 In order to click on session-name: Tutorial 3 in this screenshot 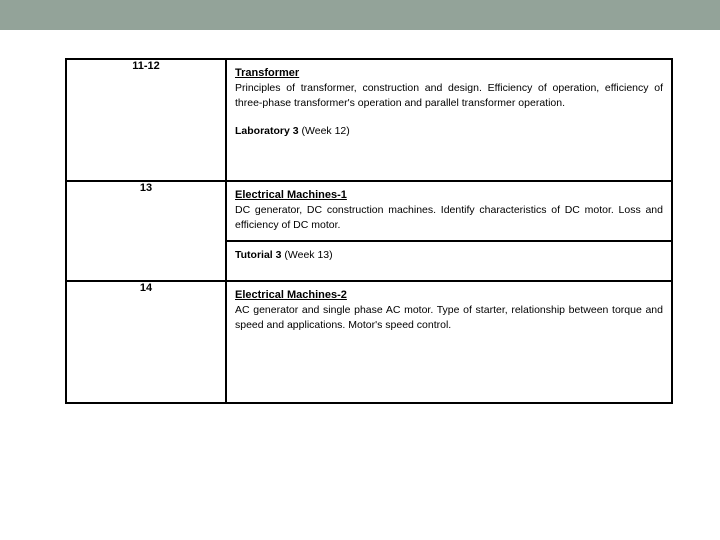, I will do `click(258, 255)`.